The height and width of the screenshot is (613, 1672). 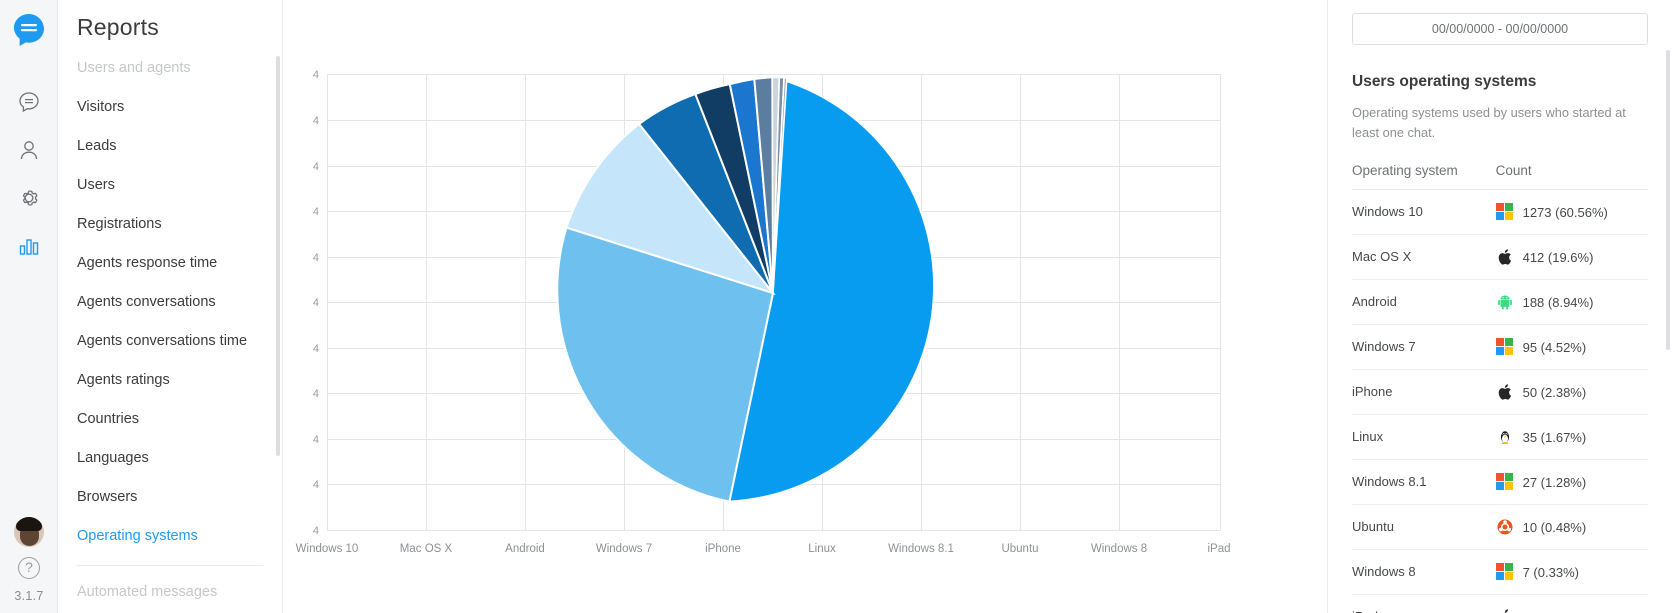 What do you see at coordinates (1571, 482) in the screenshot?
I see `cell-count: 27 (1.28%)` at bounding box center [1571, 482].